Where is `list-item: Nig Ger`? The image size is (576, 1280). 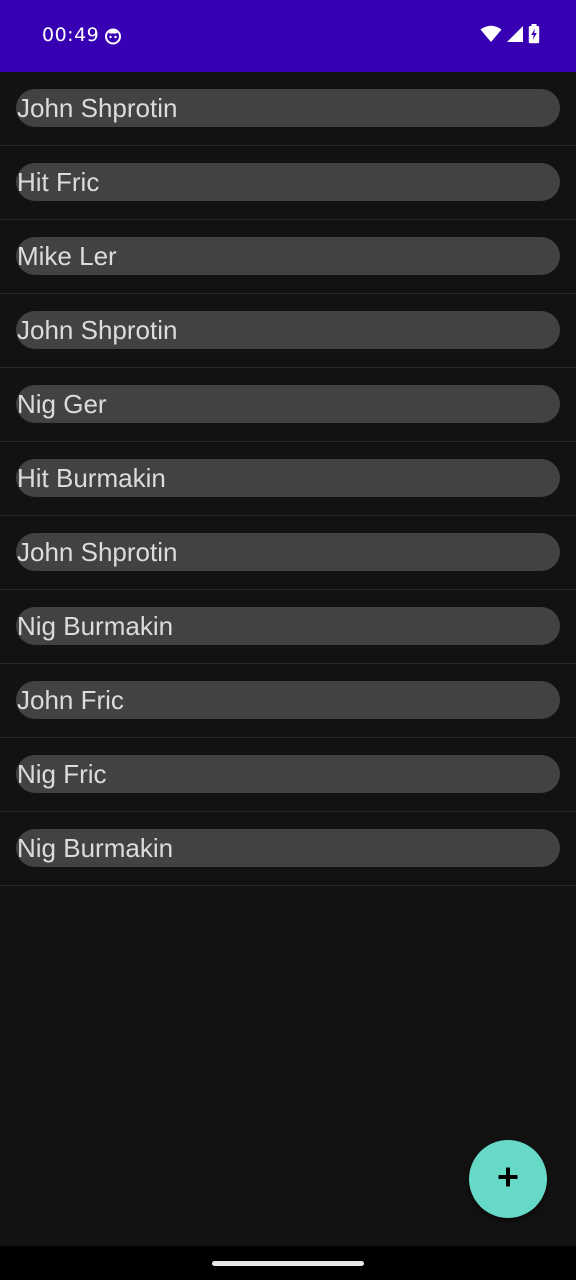
list-item: Nig Ger is located at coordinates (288, 405).